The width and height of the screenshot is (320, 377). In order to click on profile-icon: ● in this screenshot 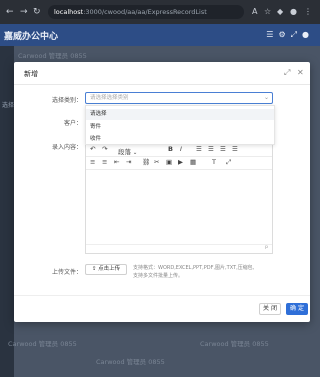, I will do `click(293, 11)`.